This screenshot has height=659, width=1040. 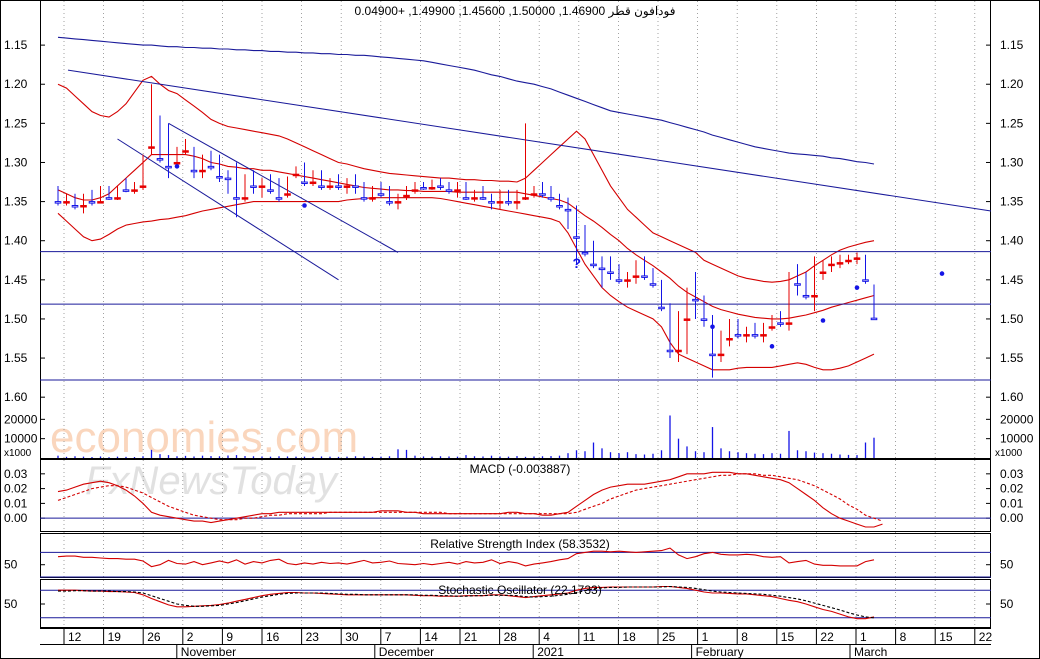 I want to click on x-day-label: 30, so click(x=352, y=637).